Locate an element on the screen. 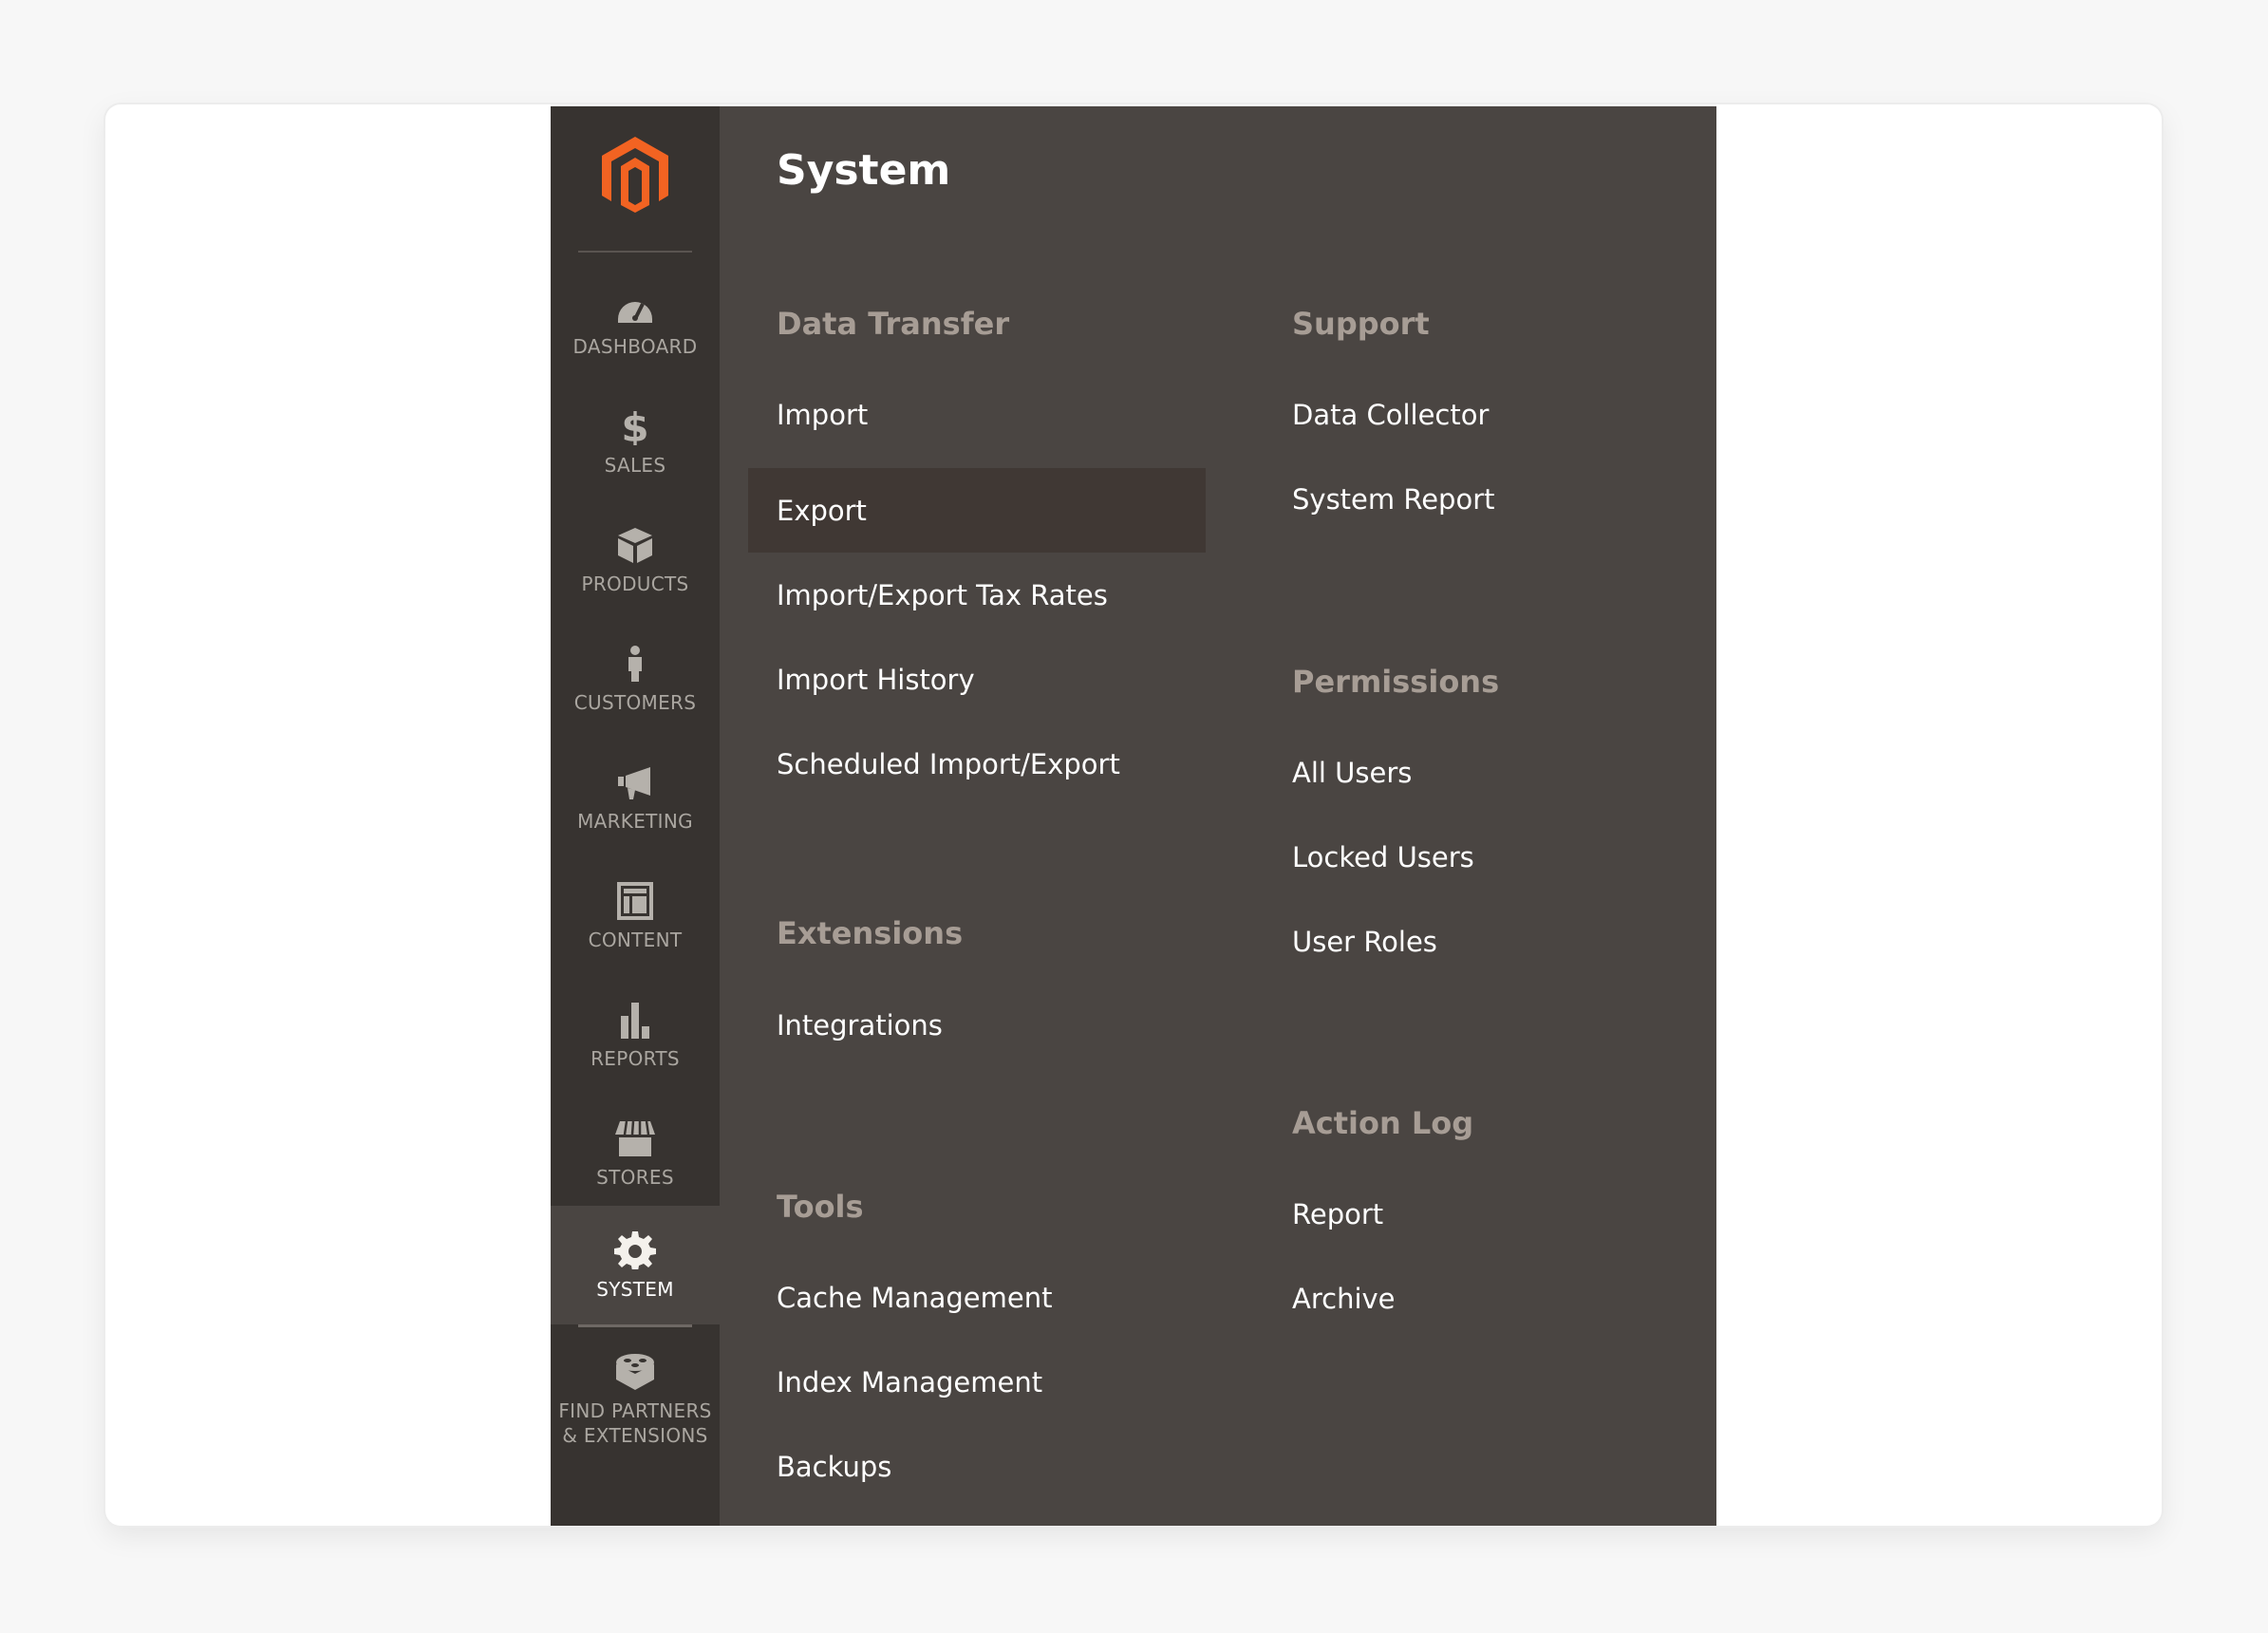 The height and width of the screenshot is (1633, 2268). nav-reports: REPORTS is located at coordinates (635, 1034).